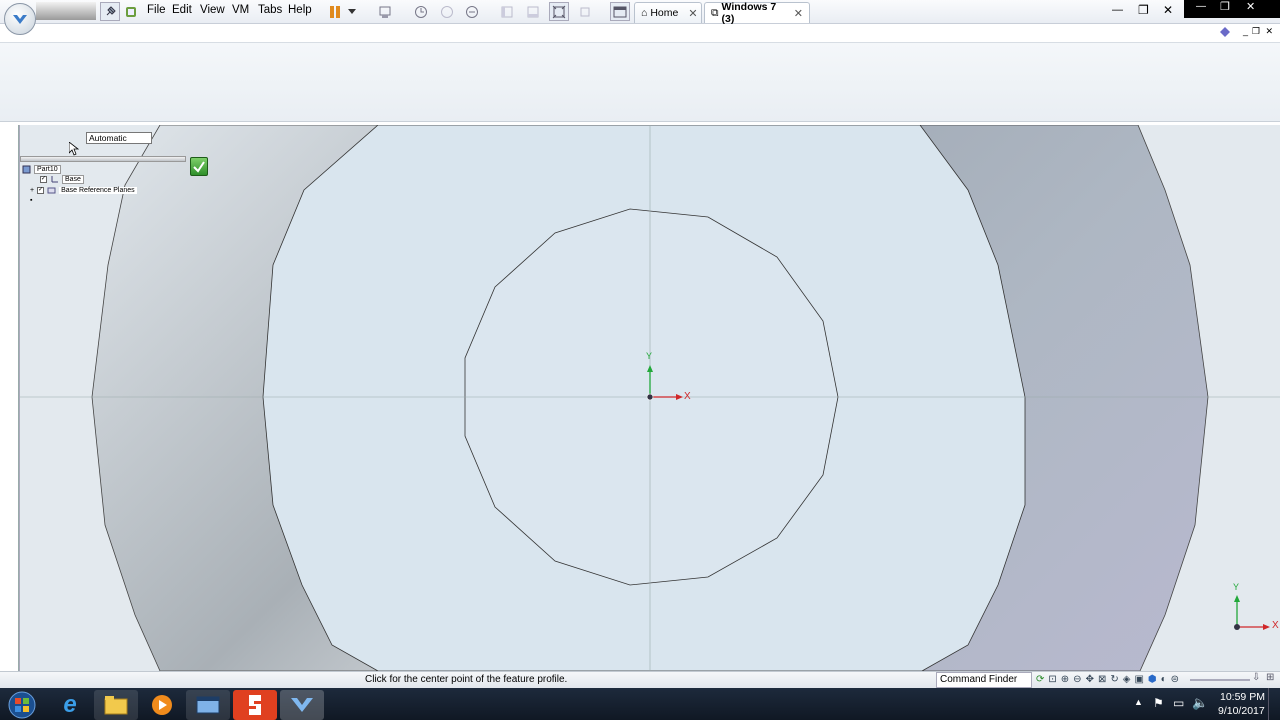 The height and width of the screenshot is (720, 1280). I want to click on window-icon, so click(208, 705).